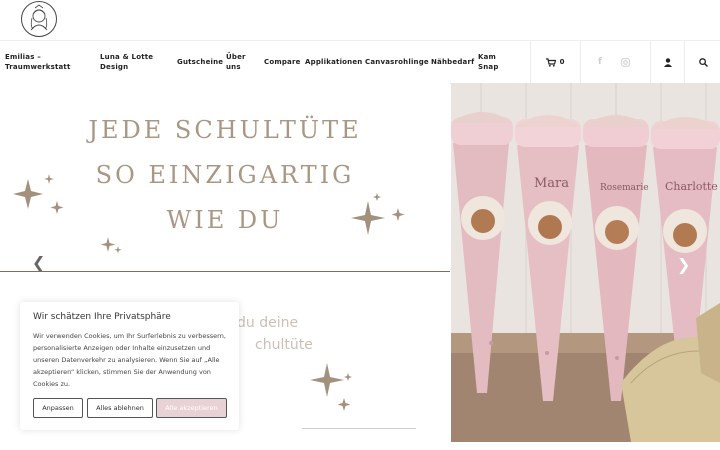 The width and height of the screenshot is (720, 450). I want to click on instagram-icon, so click(625, 62).